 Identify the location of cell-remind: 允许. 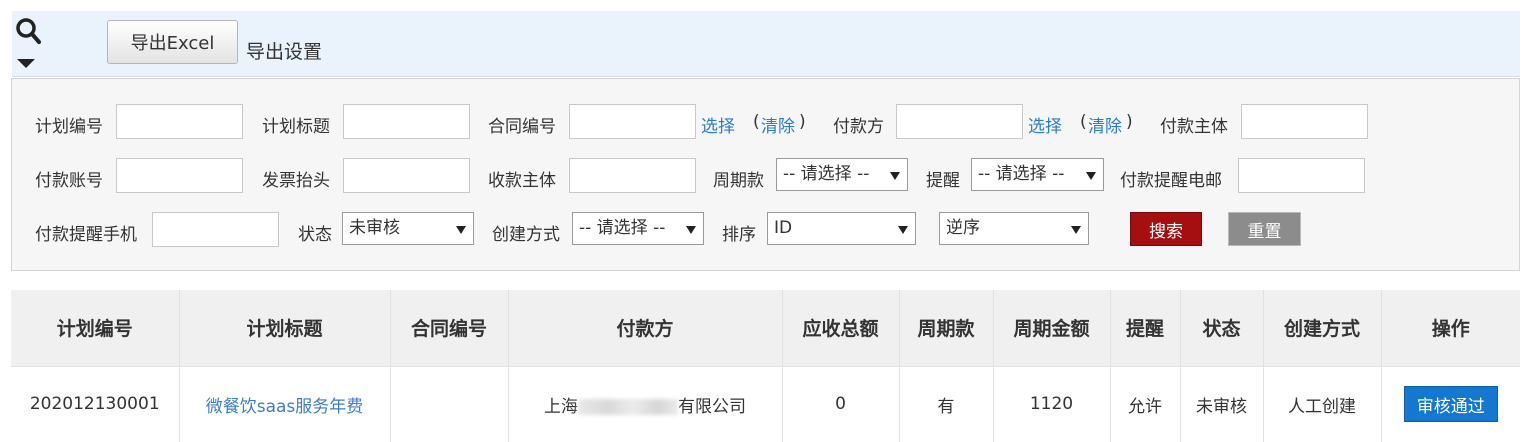
(1145, 403).